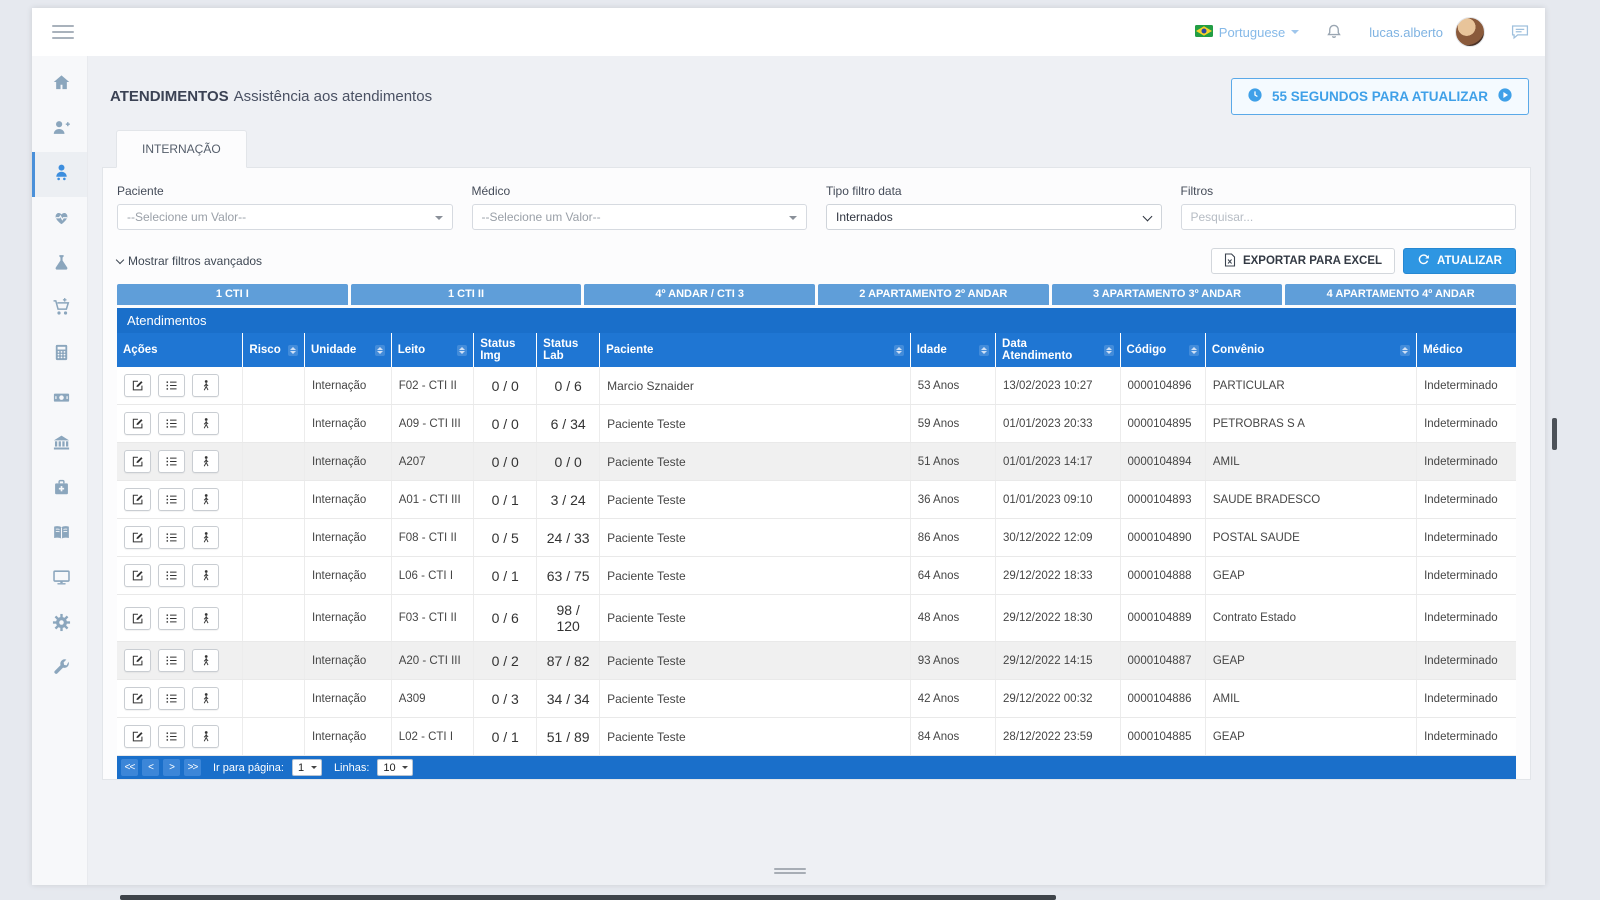 This screenshot has height=900, width=1600. What do you see at coordinates (347, 350) in the screenshot?
I see `column-header: Unidade` at bounding box center [347, 350].